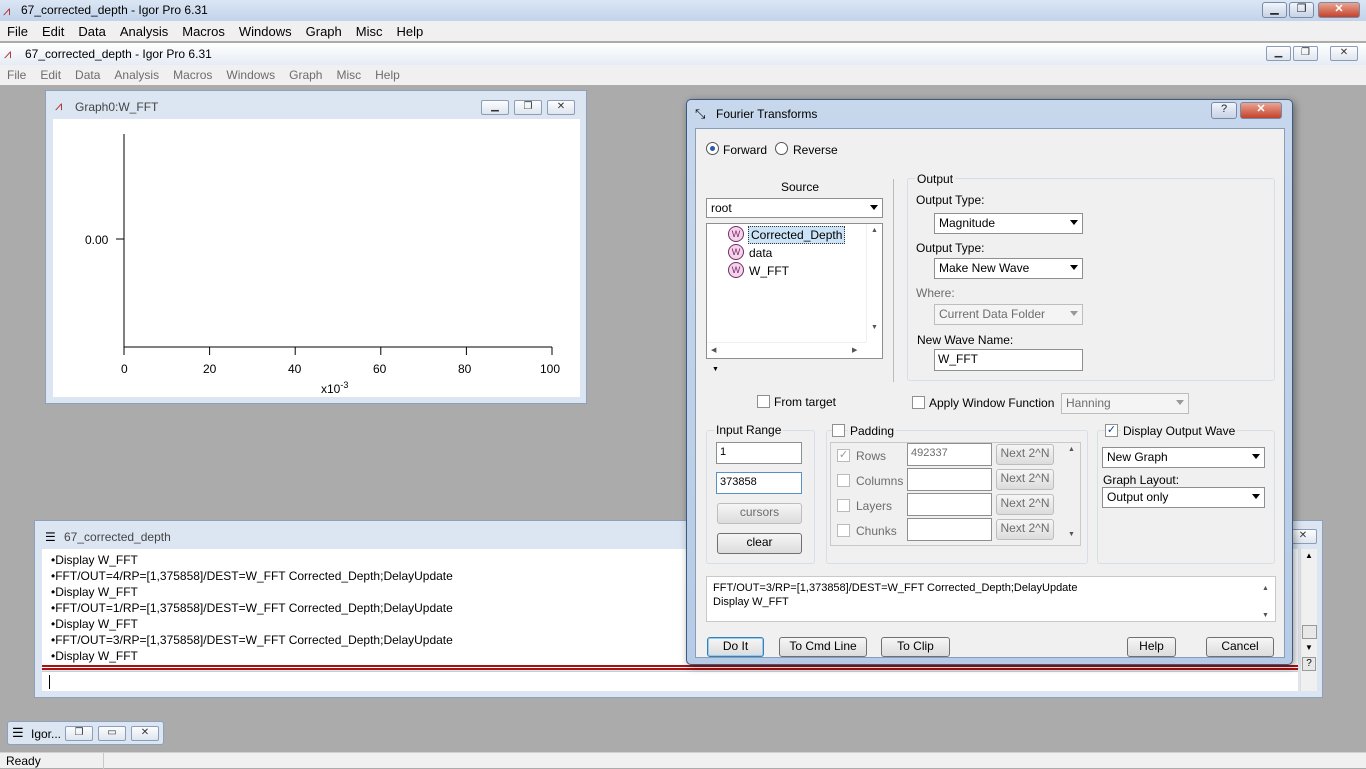 Image resolution: width=1366 pixels, height=769 pixels. I want to click on inner-menu-analysis: Analysis, so click(136, 75).